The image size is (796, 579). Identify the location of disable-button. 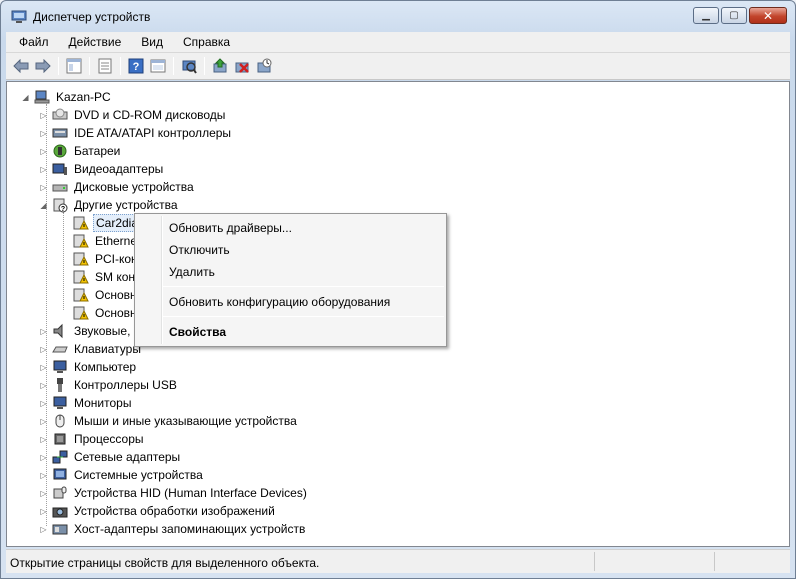
(264, 66).